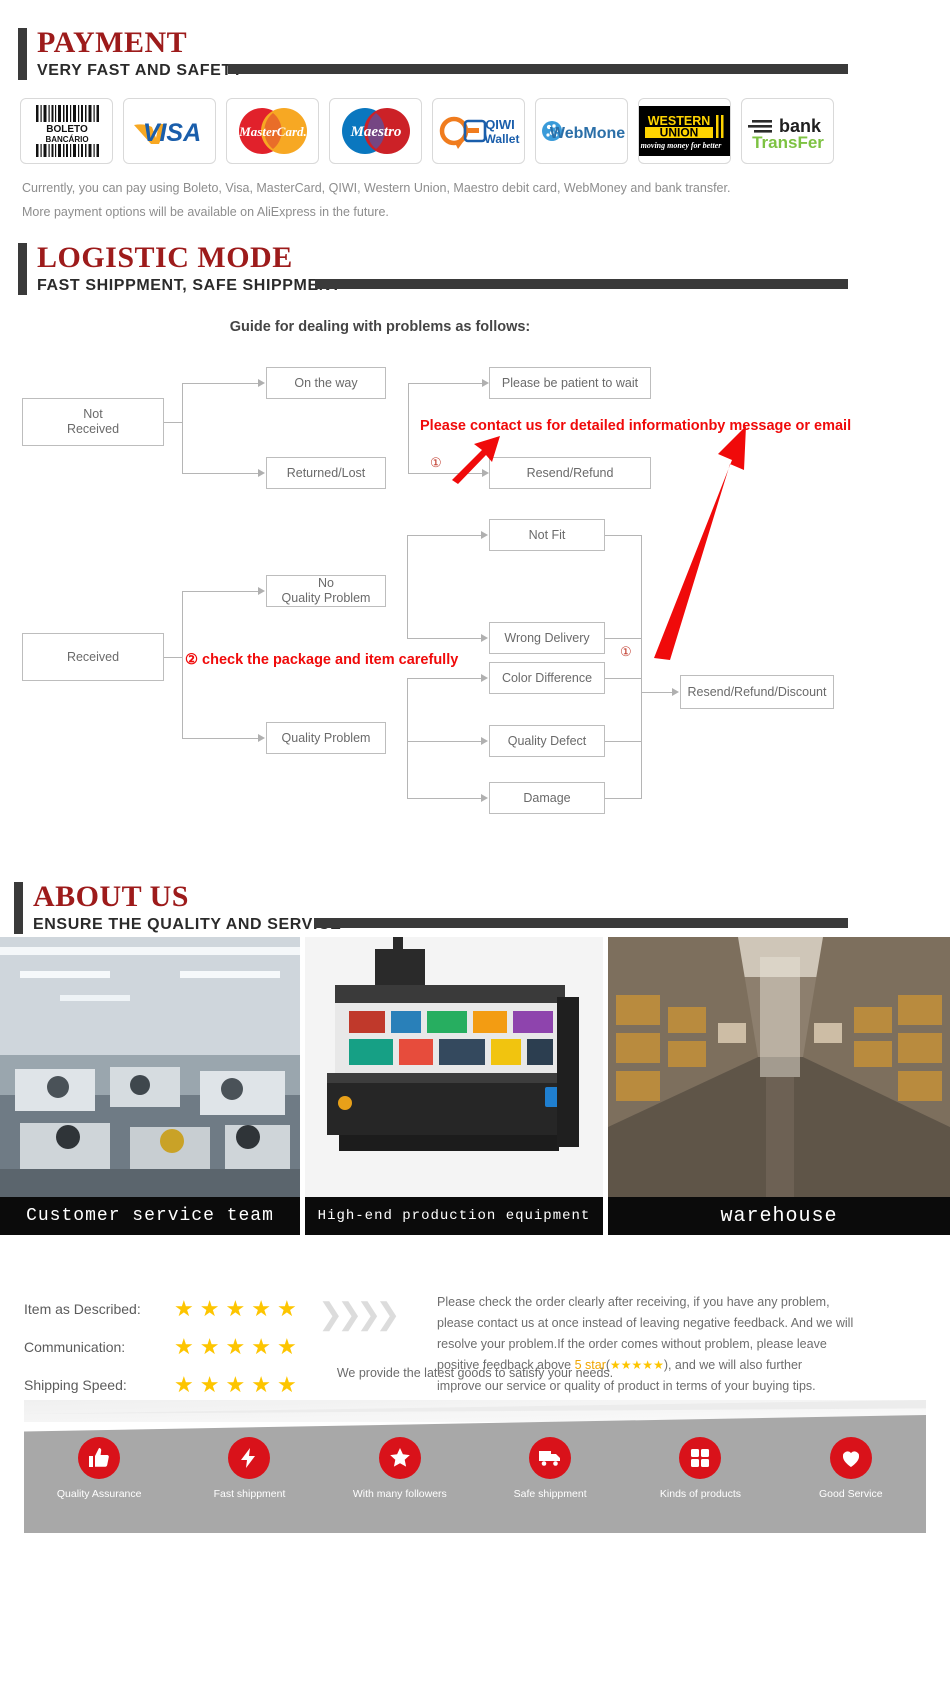 The height and width of the screenshot is (1700, 950). Describe the element at coordinates (550, 1468) in the screenshot. I see `footer-item-safe-shippment: Safe shippment` at that location.